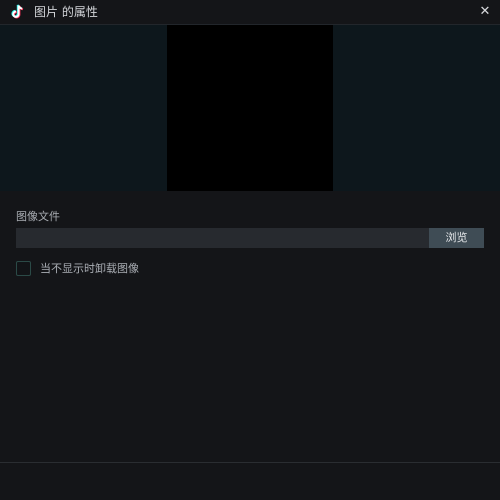 This screenshot has width=500, height=500. What do you see at coordinates (485, 12) in the screenshot?
I see `close-button: ✕` at bounding box center [485, 12].